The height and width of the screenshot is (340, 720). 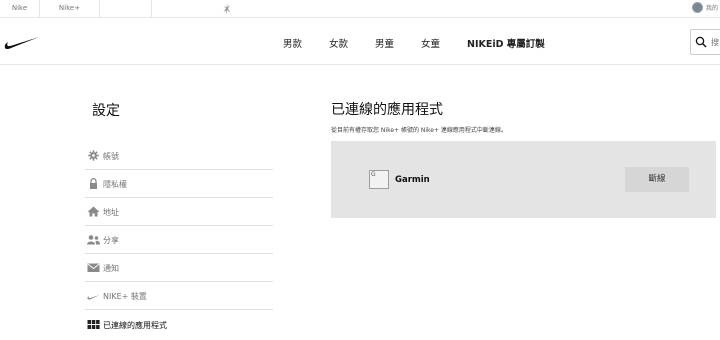 I want to click on sidebar-item-sharing: 分享, so click(x=179, y=240).